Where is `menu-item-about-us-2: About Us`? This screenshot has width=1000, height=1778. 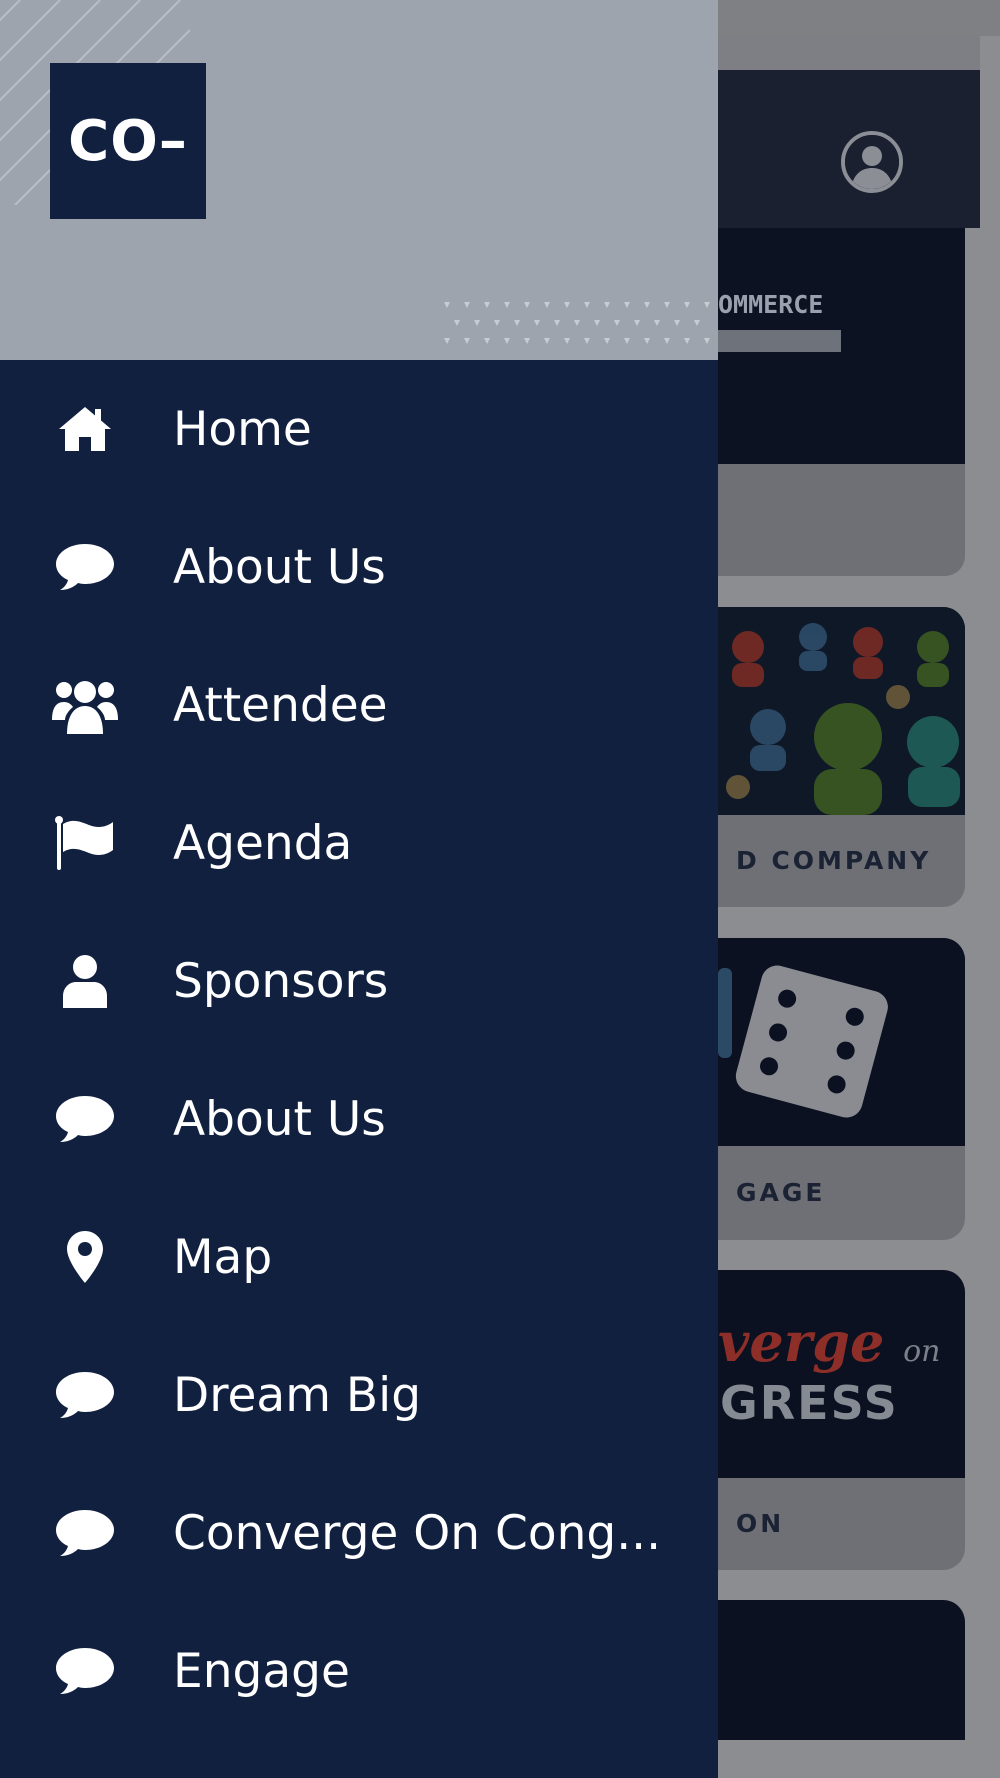
menu-item-about-us-2: About Us is located at coordinates (359, 1119).